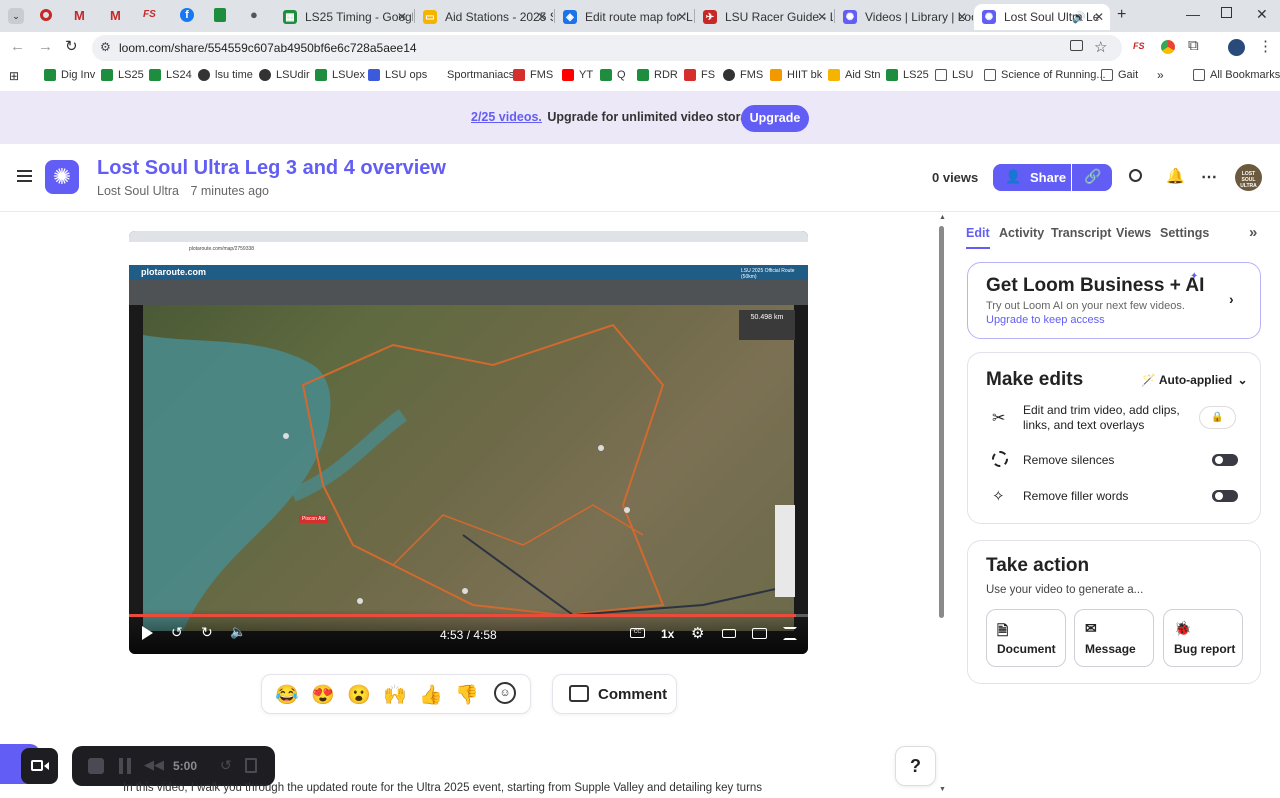 Image resolution: width=1280 pixels, height=798 pixels. I want to click on all-bookmarks-folder: All Bookmarks, so click(1236, 75).